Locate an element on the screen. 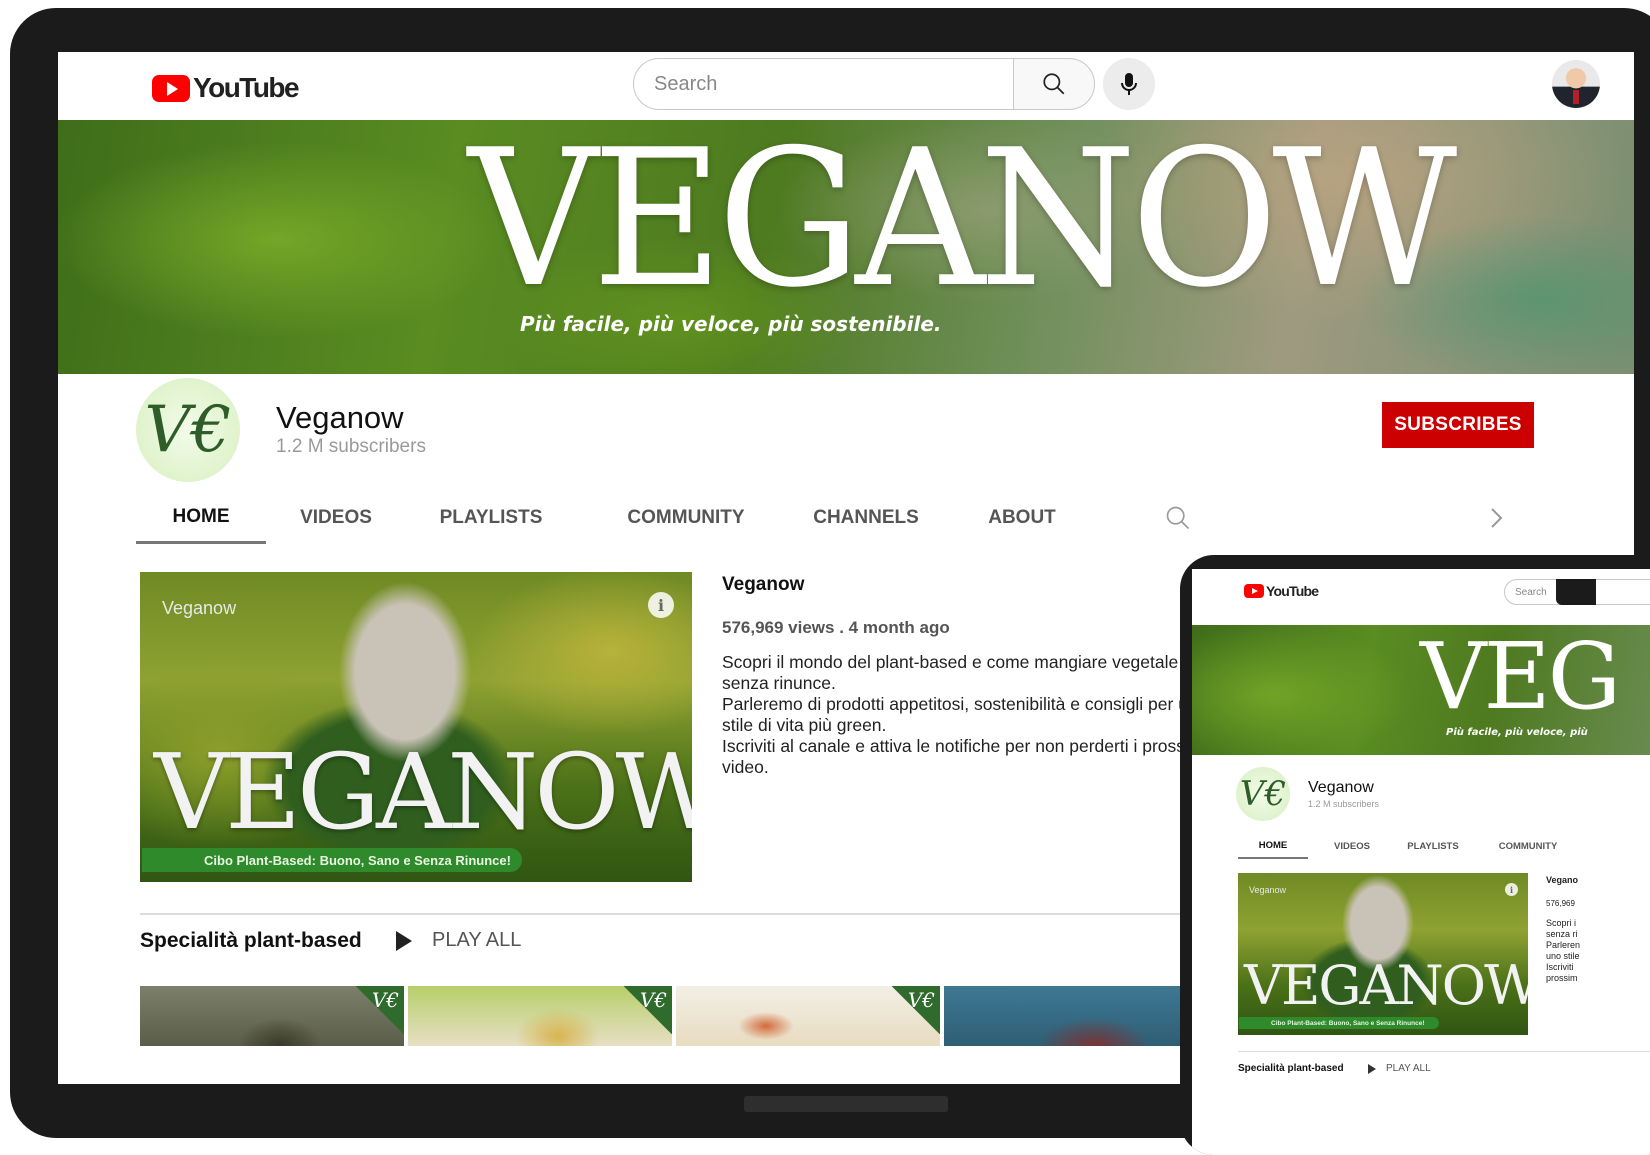  channel-avatar: V€ is located at coordinates (188, 430).